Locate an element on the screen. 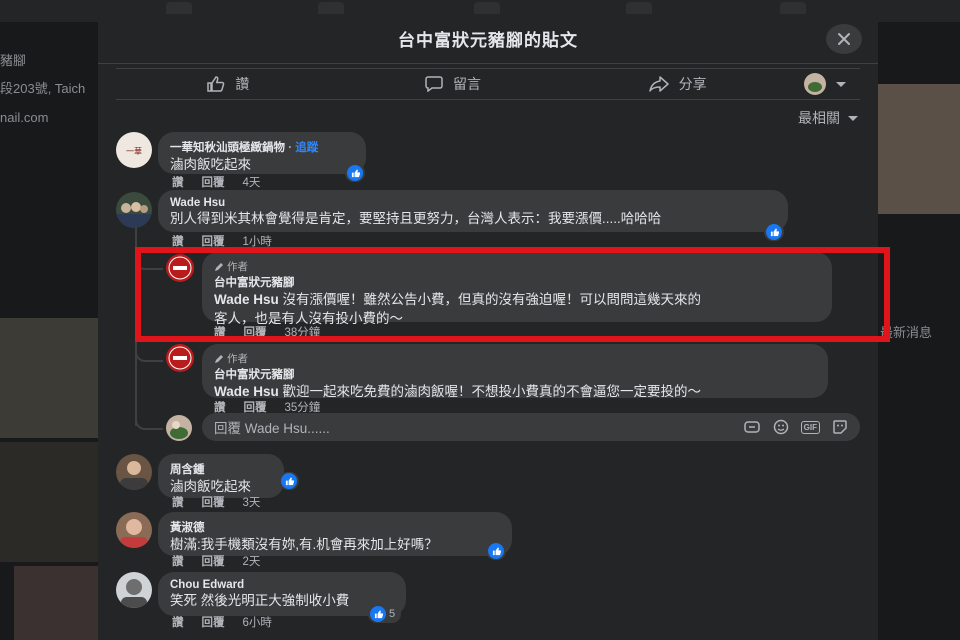 The width and height of the screenshot is (960, 640). comment-label: 留言 is located at coordinates (467, 84).